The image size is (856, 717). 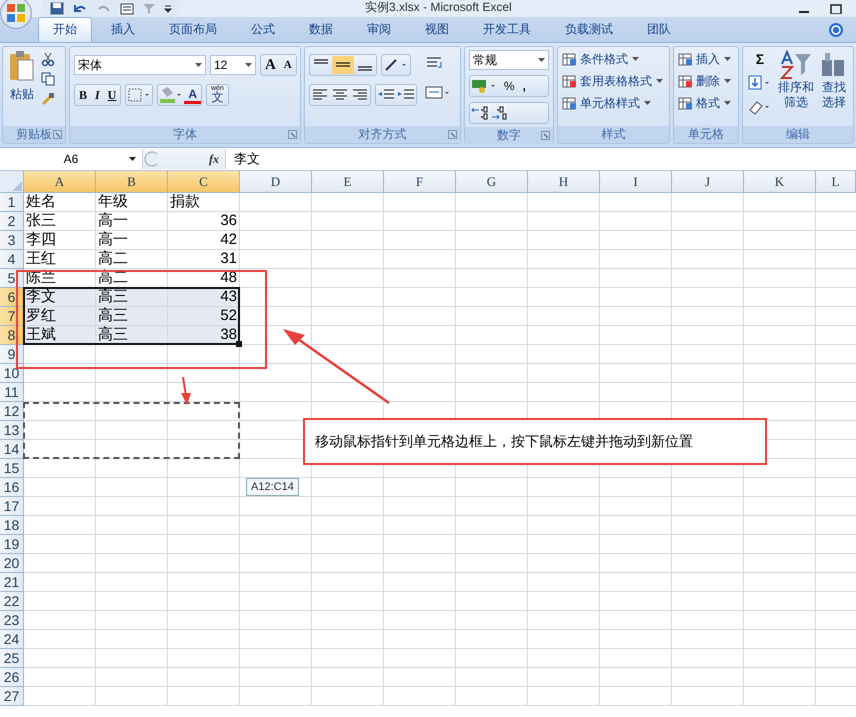 What do you see at coordinates (612, 103) in the screenshot?
I see `style-menu-button: 单元格样式` at bounding box center [612, 103].